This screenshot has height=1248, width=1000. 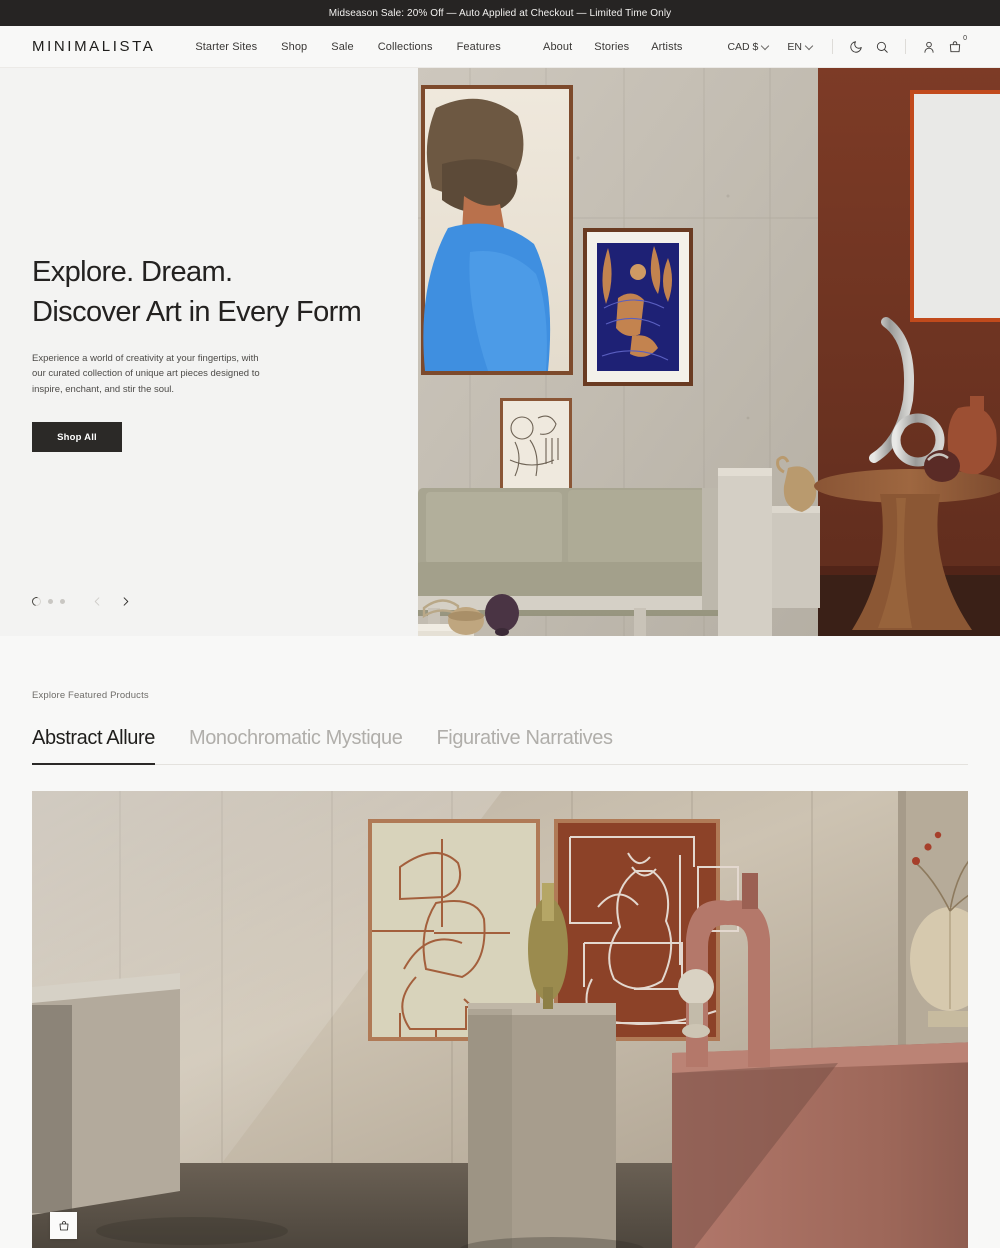 What do you see at coordinates (81, 601) in the screenshot?
I see `hero-carousel-controls` at bounding box center [81, 601].